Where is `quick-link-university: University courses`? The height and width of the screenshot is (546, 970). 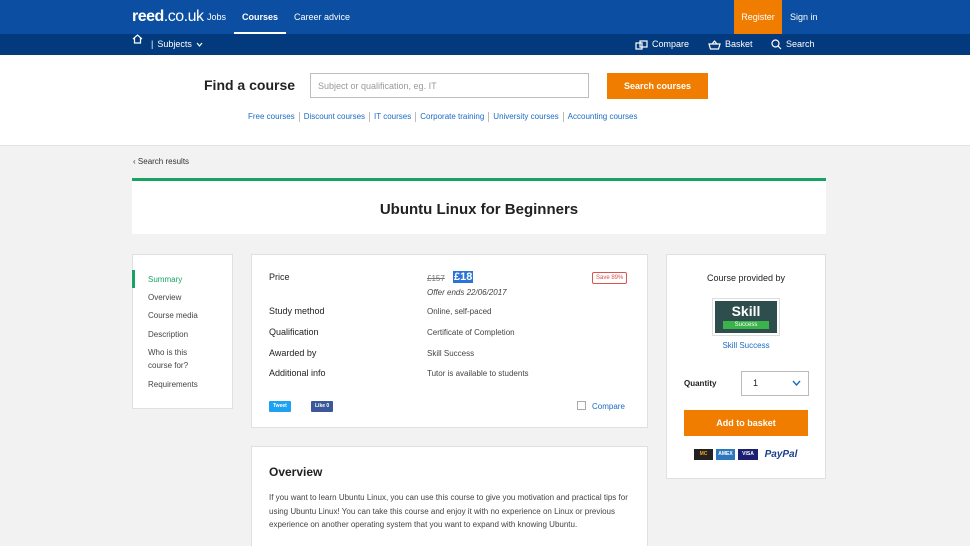
quick-link-university: University courses is located at coordinates (525, 117).